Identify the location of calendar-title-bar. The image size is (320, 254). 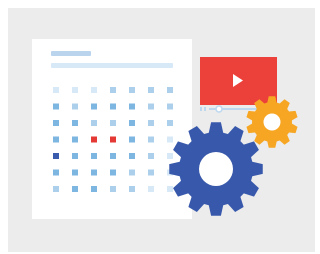
(71, 53).